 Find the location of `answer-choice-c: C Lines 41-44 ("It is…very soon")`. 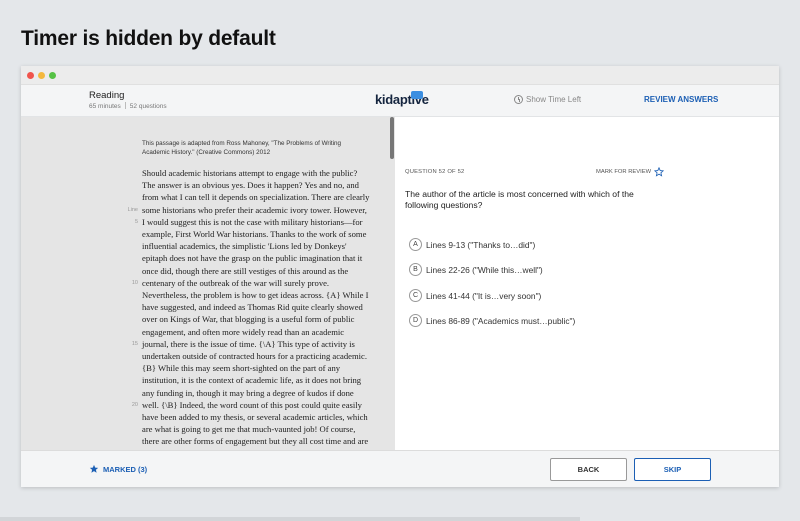

answer-choice-c: C Lines 41-44 ("It is…very soon") is located at coordinates (475, 295).